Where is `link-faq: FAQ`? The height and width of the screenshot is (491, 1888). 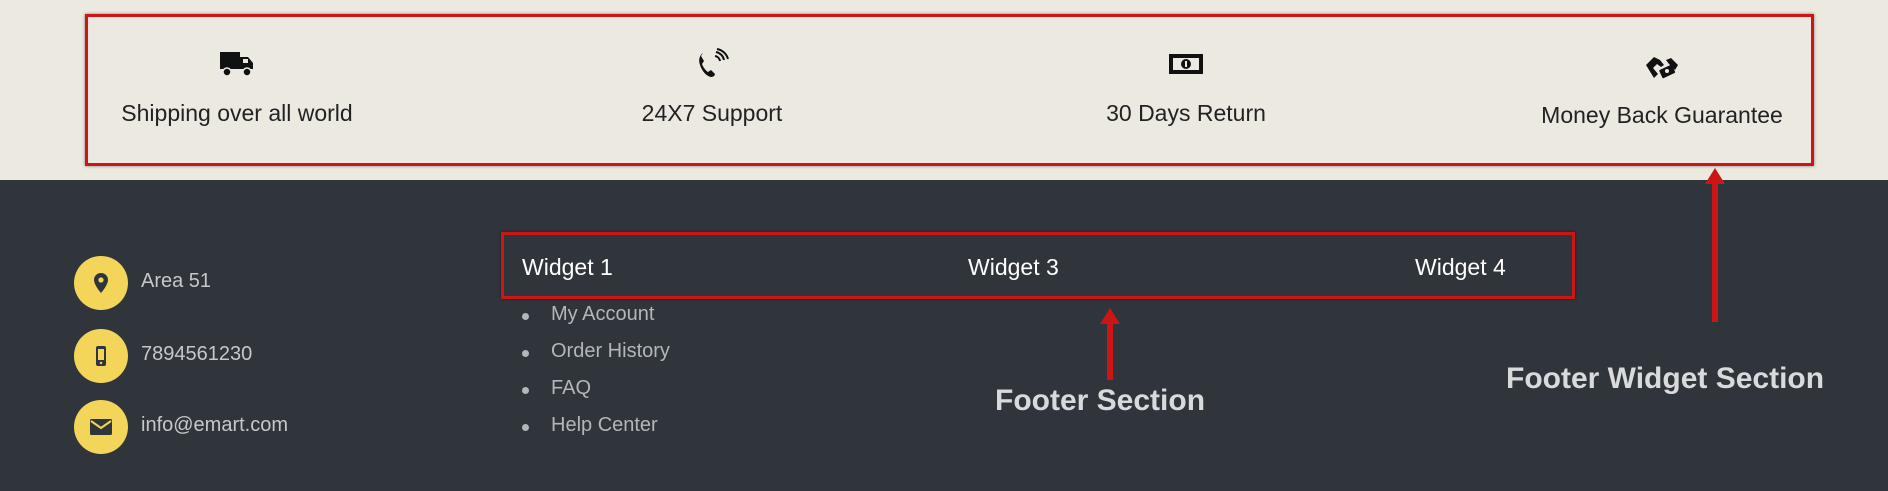
link-faq: FAQ is located at coordinates (596, 395).